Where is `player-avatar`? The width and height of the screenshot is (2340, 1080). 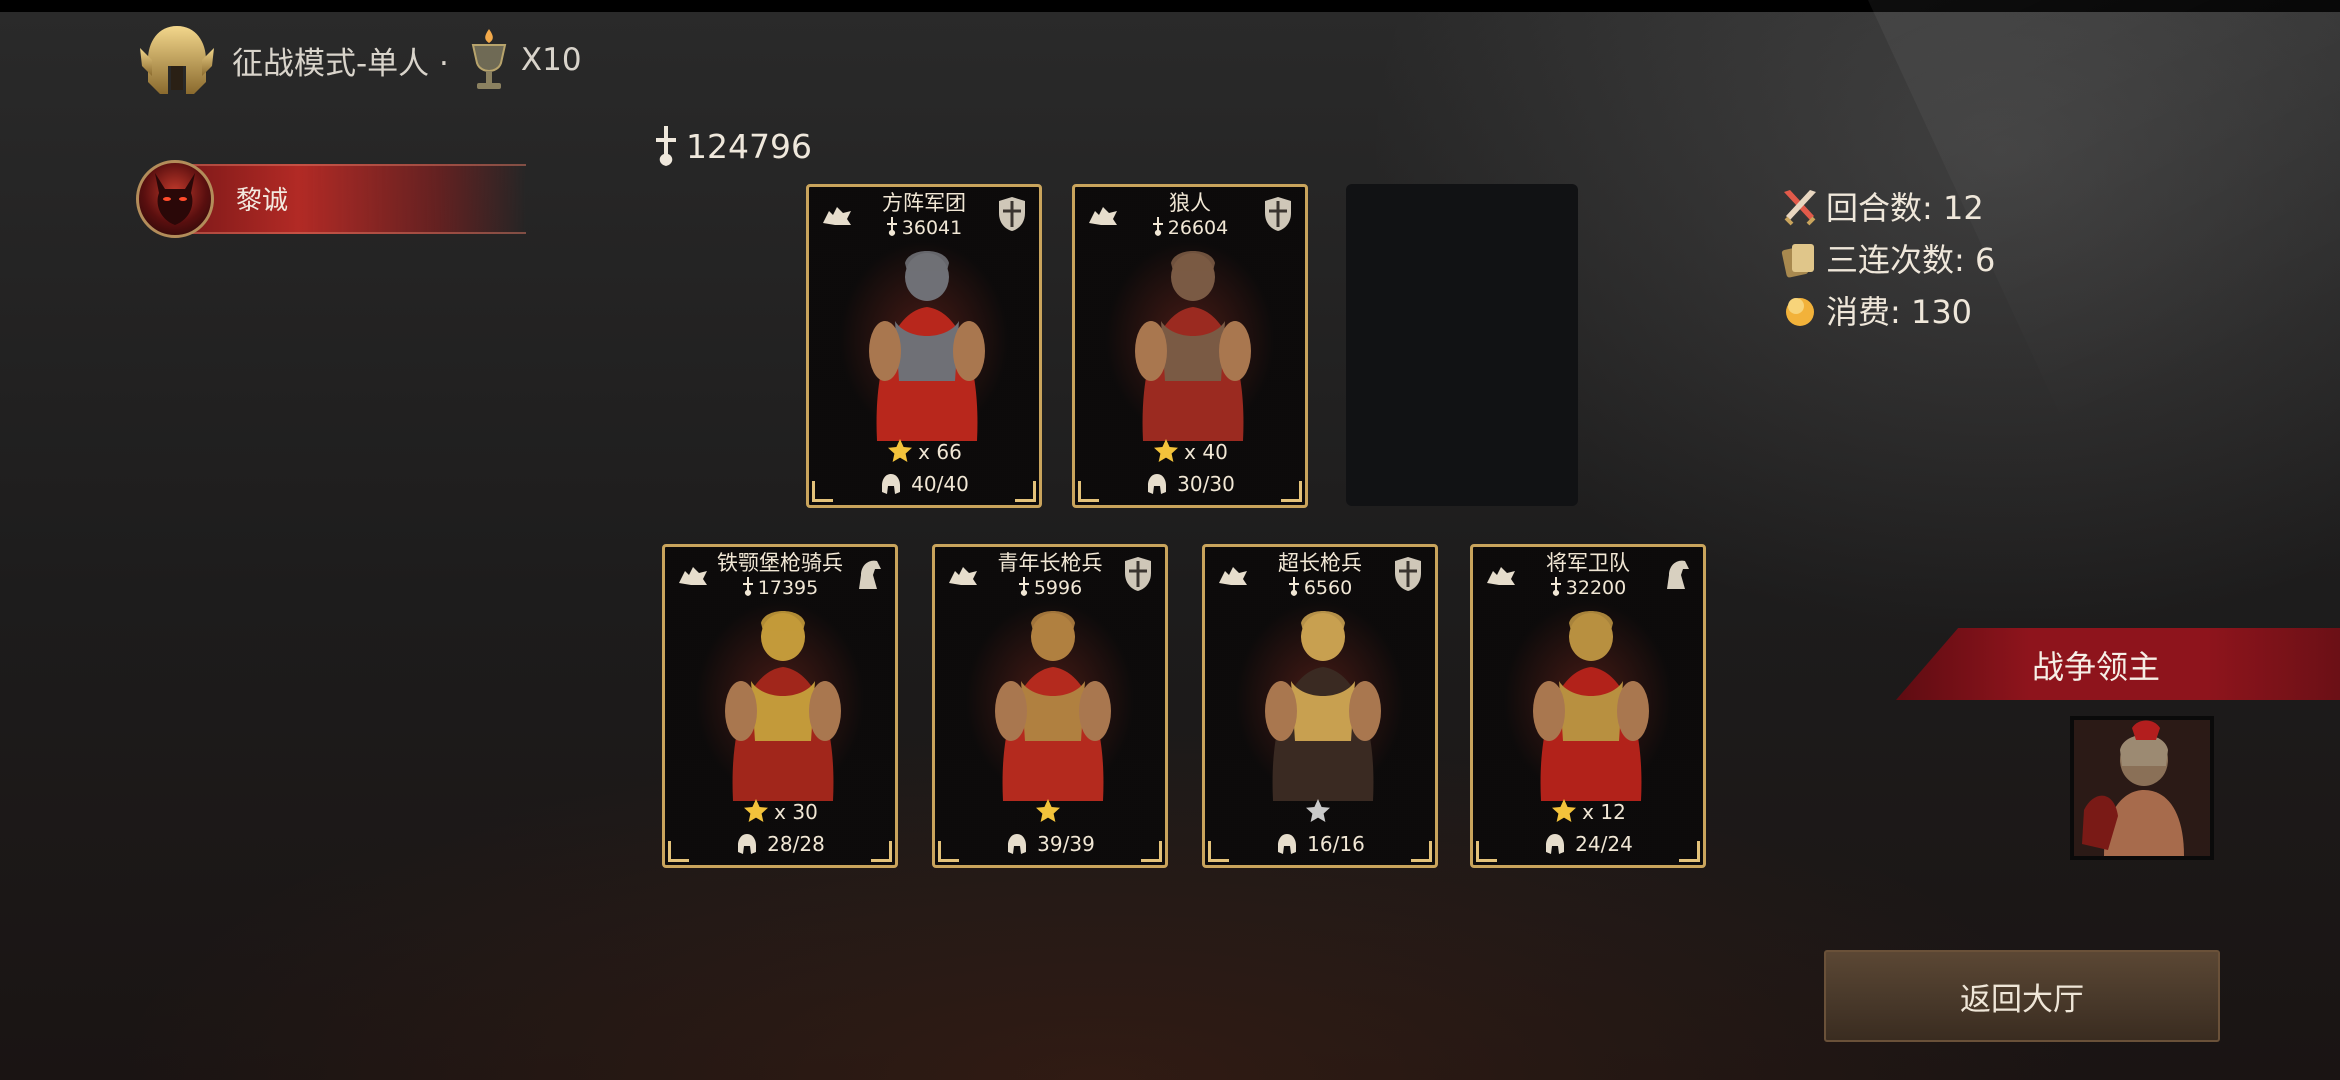 player-avatar is located at coordinates (175, 199).